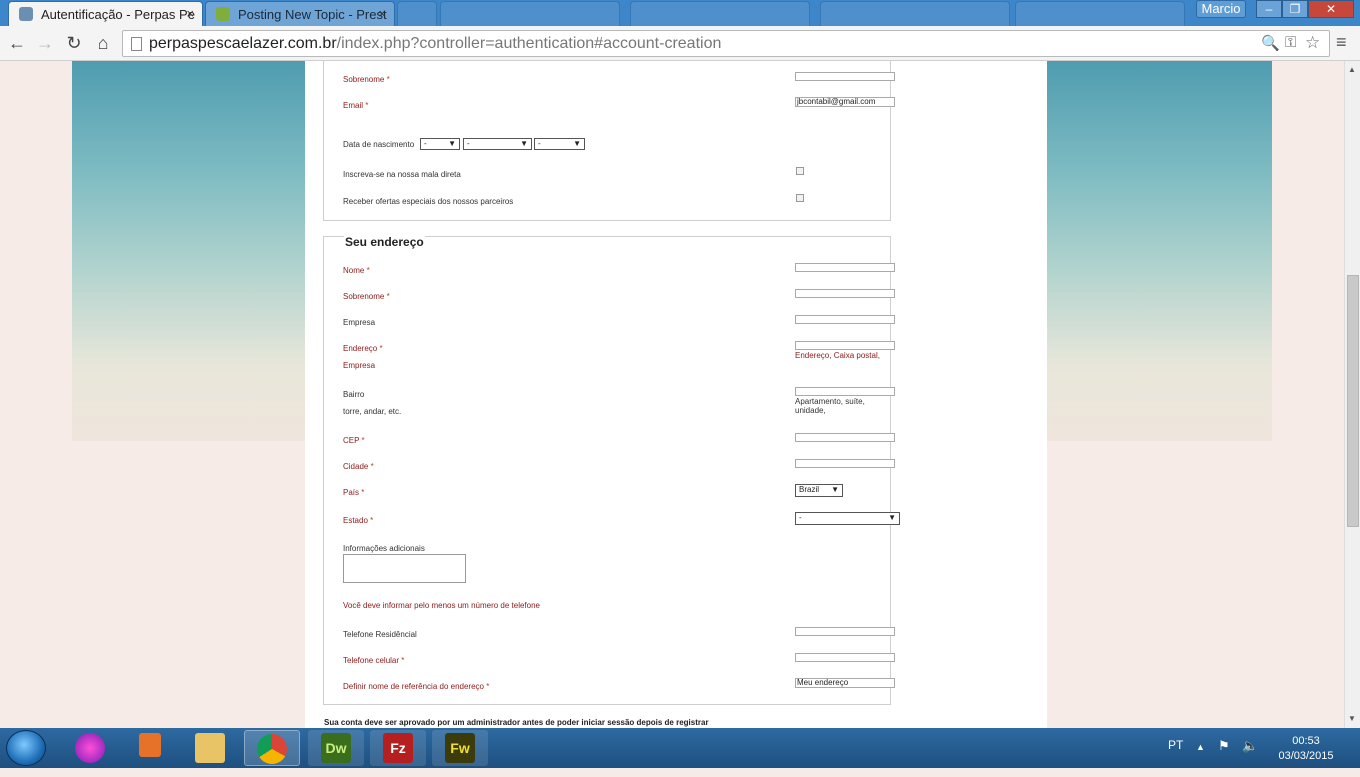  I want to click on key-icon: ⚿, so click(1290, 42).